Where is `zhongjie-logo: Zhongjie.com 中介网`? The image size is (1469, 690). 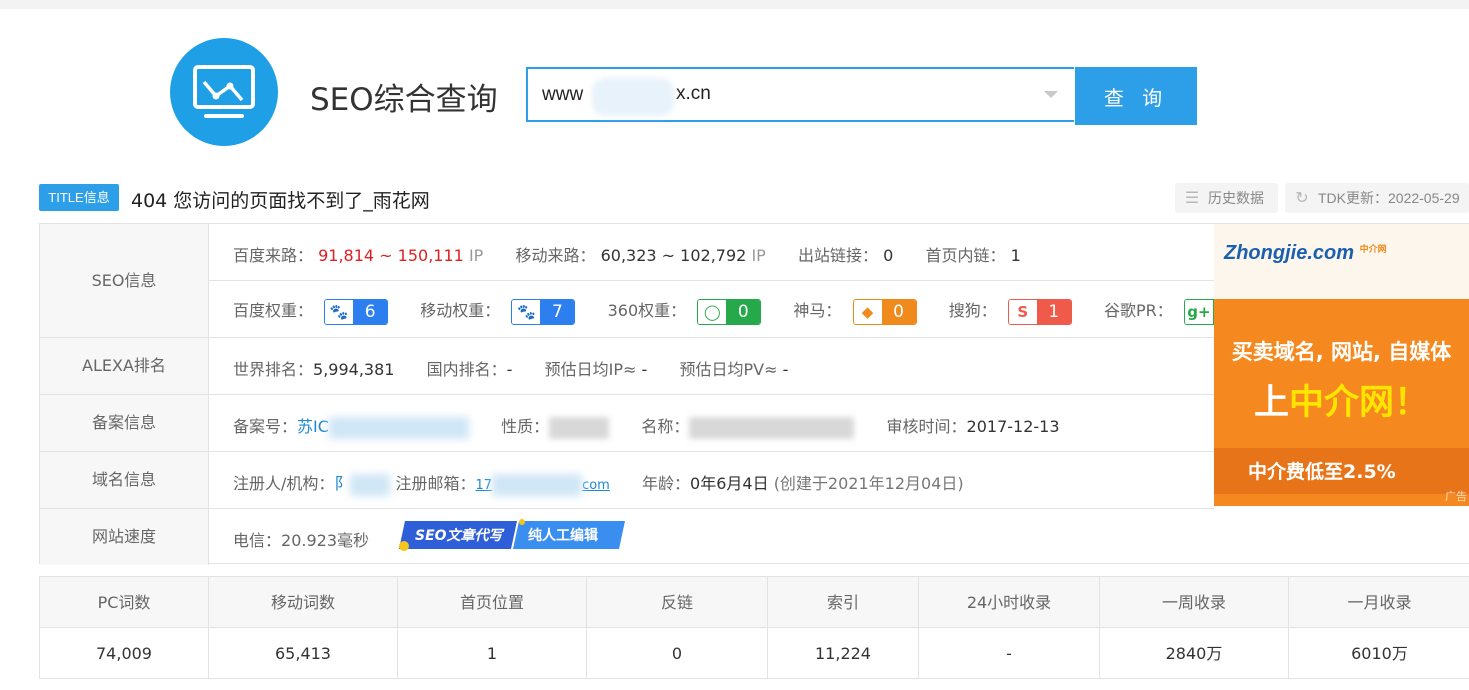
zhongjie-logo: Zhongjie.com 中介网 is located at coordinates (1305, 253).